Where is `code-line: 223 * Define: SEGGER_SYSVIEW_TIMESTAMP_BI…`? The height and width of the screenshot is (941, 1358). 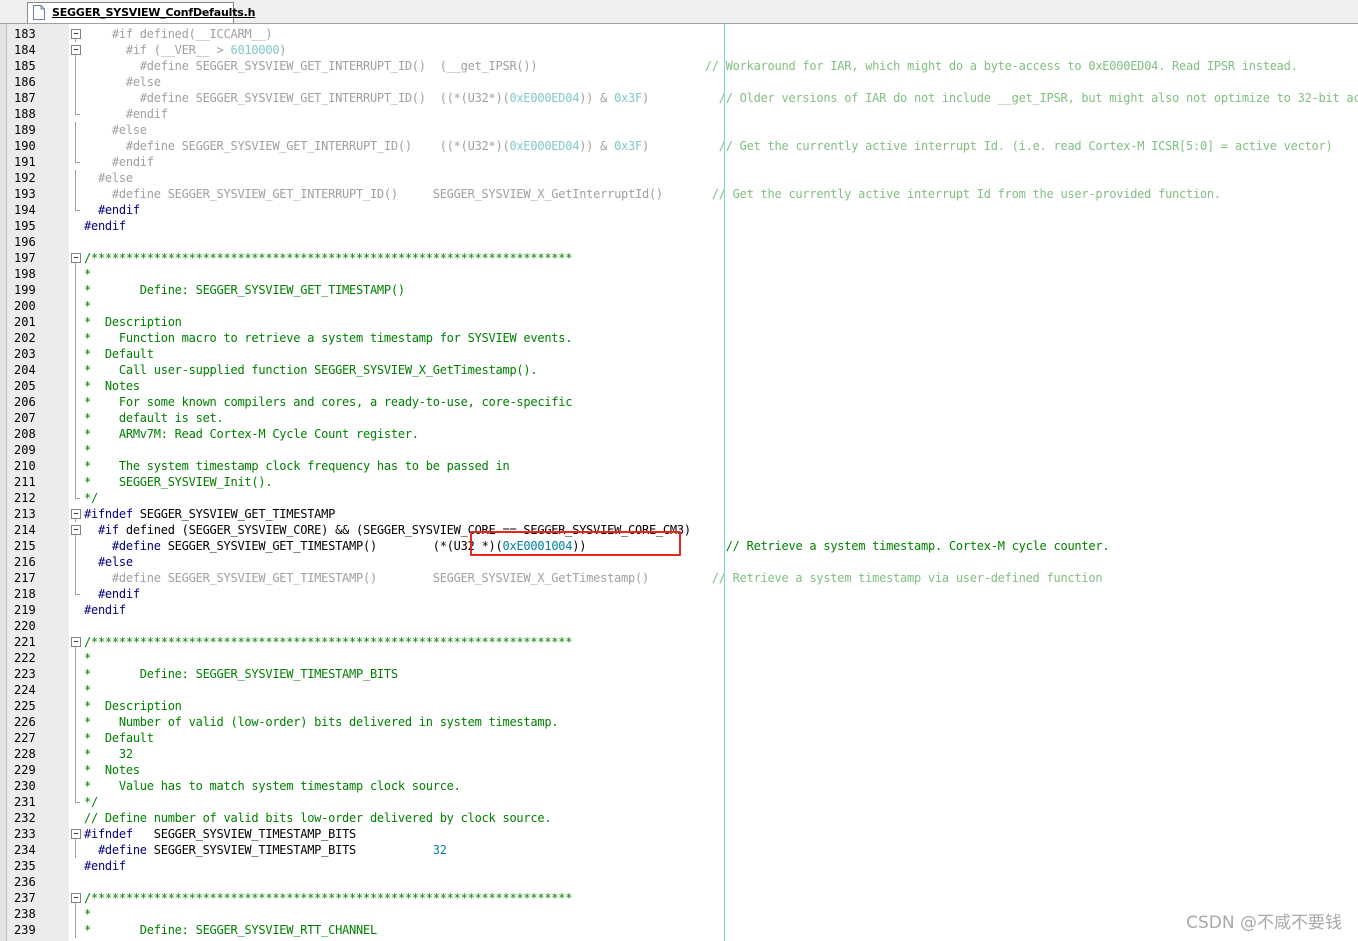
code-line: 223 * Define: SEGGER_SYSVIEW_TIMESTAMP_BI… is located at coordinates (679, 674).